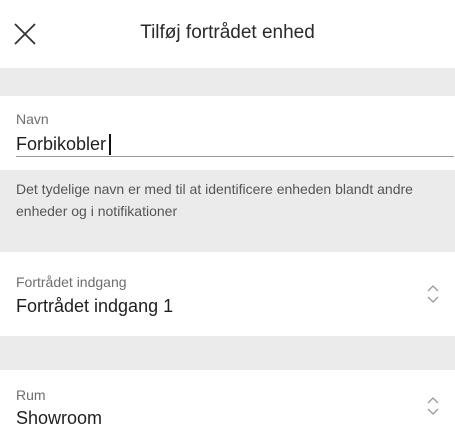 Image resolution: width=455 pixels, height=428 pixels. Describe the element at coordinates (71, 282) in the screenshot. I see `wired-input-label: Fortrådet indgang` at that location.